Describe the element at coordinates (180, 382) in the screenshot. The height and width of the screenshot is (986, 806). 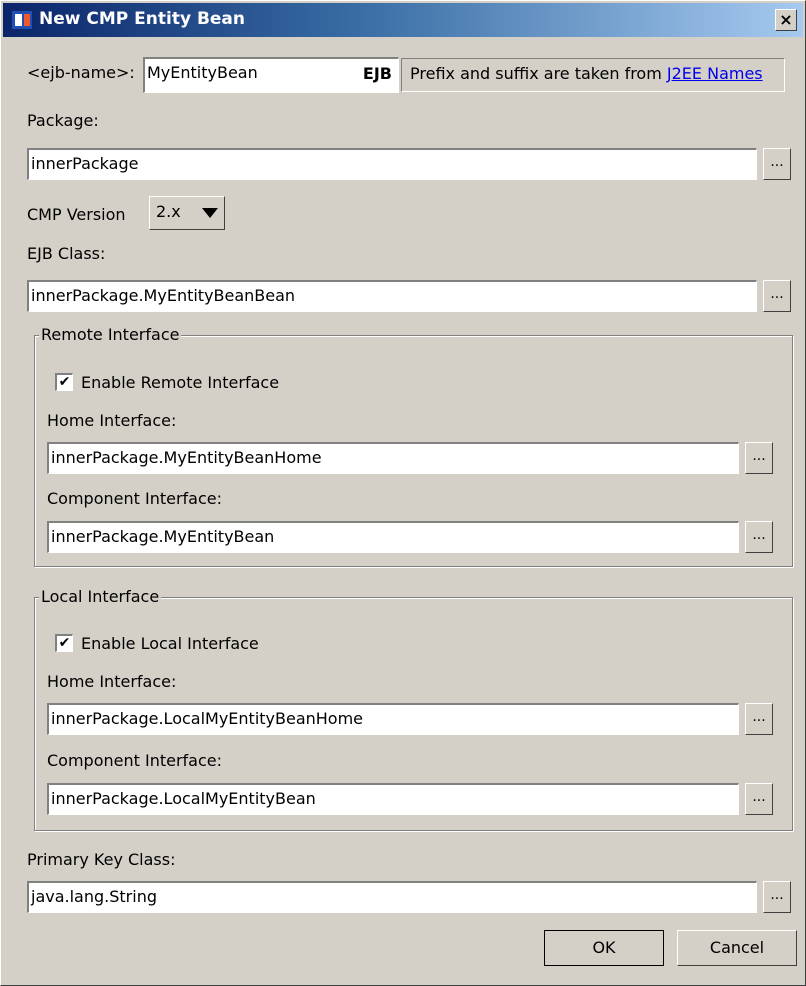
I see `enable-remote-label: Enable Remote Interface` at that location.